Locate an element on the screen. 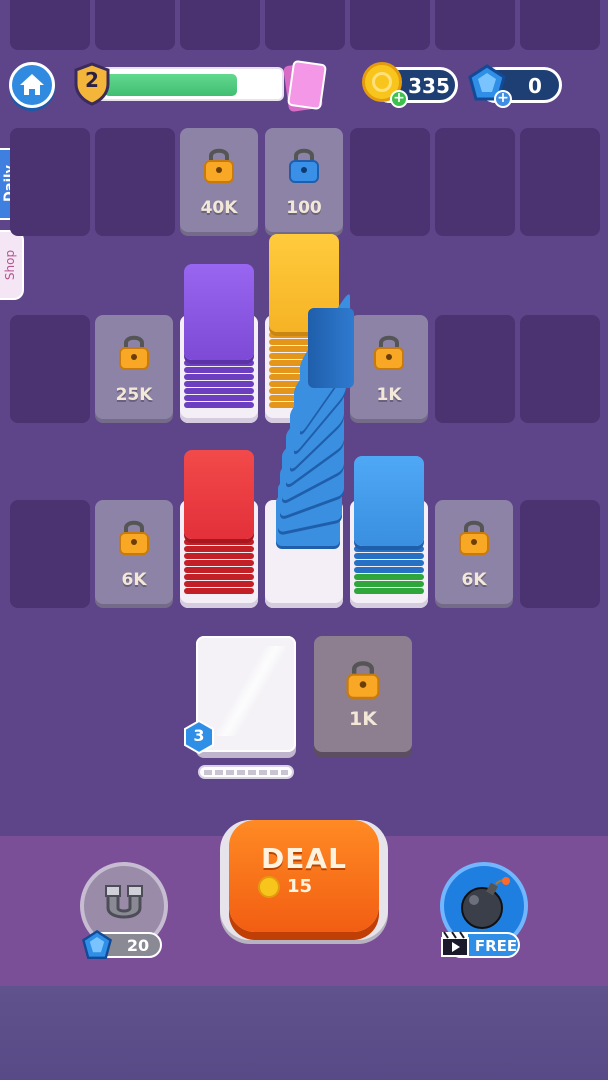 This screenshot has height=1080, width=608. card-stack-purple is located at coordinates (219, 339).